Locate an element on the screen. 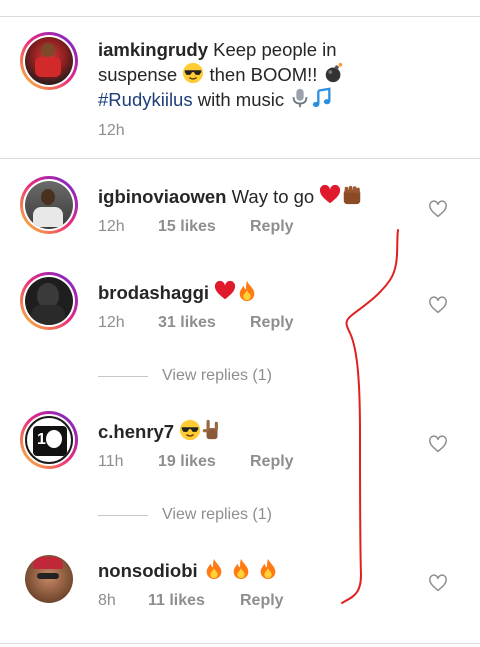 This screenshot has height=647, width=480. comment-meta: 8h 11 likes Reply is located at coordinates (191, 601).